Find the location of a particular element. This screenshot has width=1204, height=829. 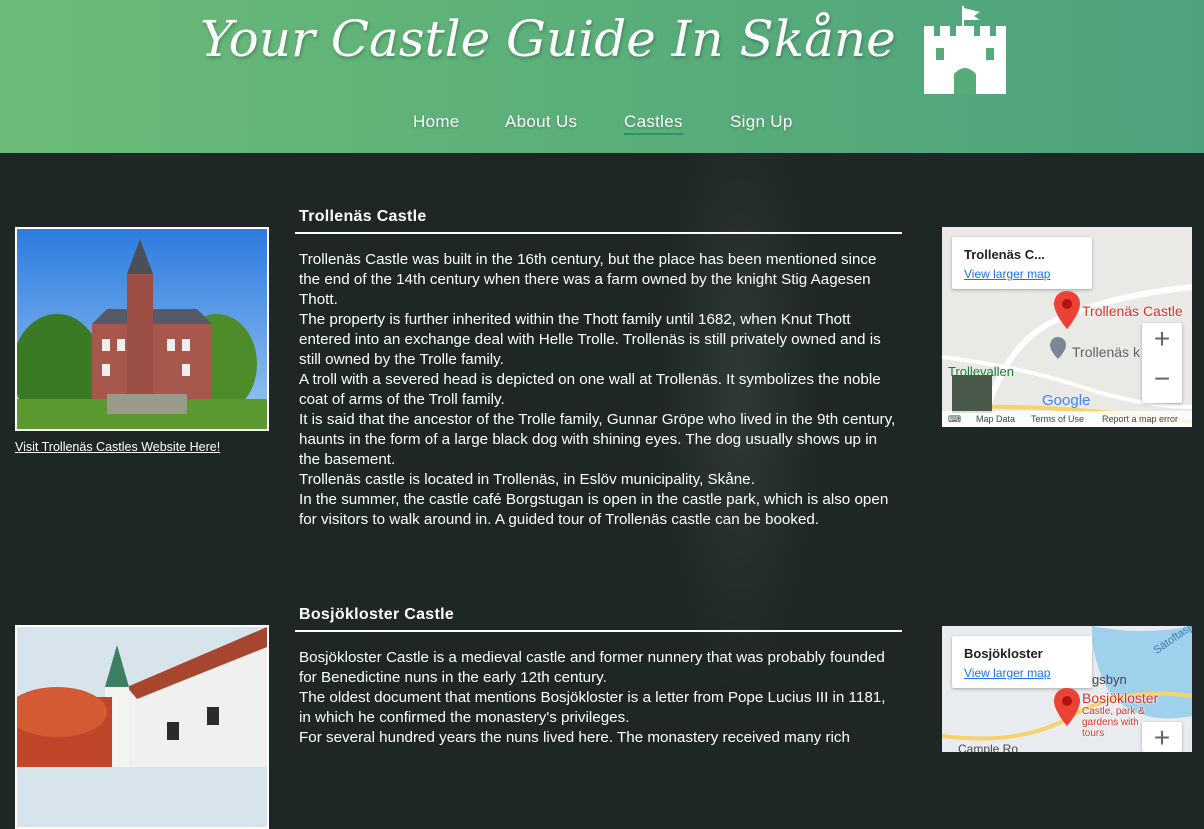

map-place-label: Trollevallen is located at coordinates (981, 371).